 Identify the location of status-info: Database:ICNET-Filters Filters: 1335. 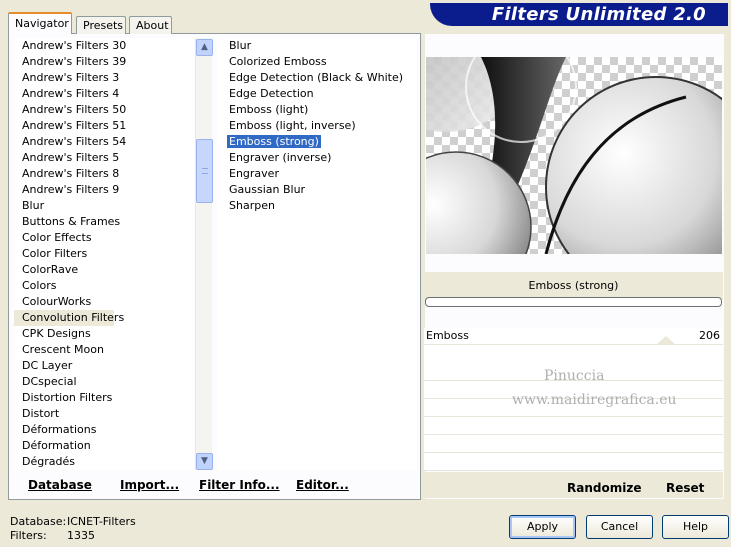
(73, 529).